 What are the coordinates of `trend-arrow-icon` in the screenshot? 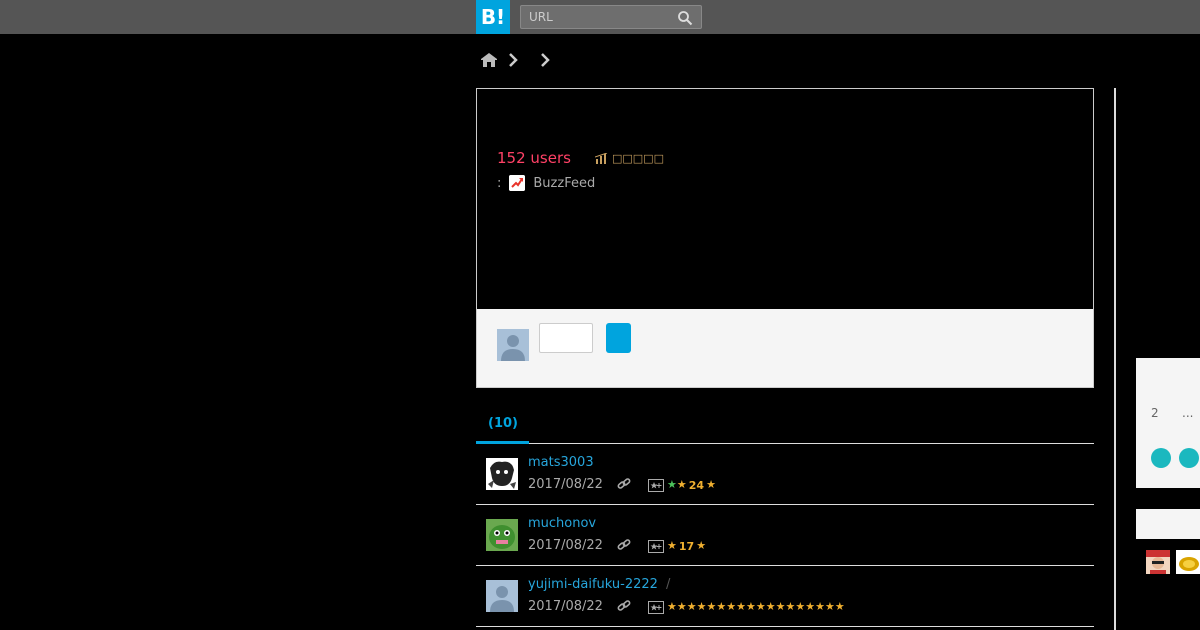 It's located at (517, 183).